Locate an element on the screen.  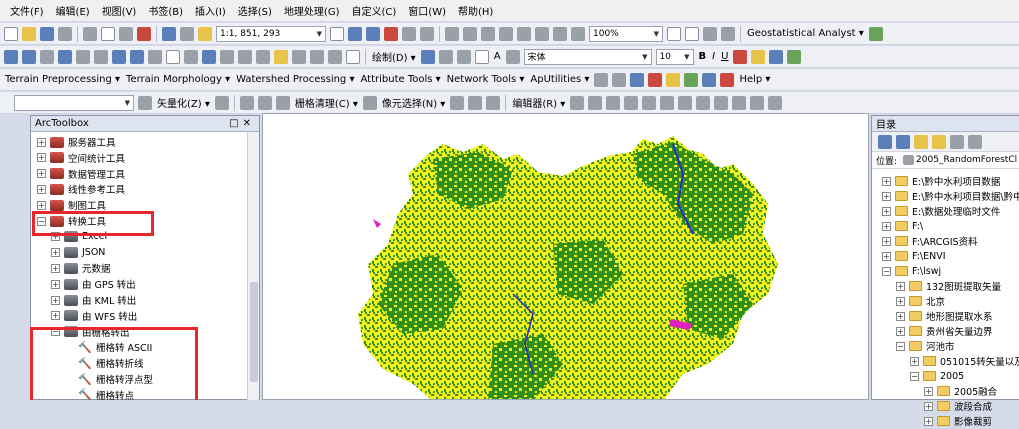
edit-tool-6-icon is located at coordinates (667, 102).